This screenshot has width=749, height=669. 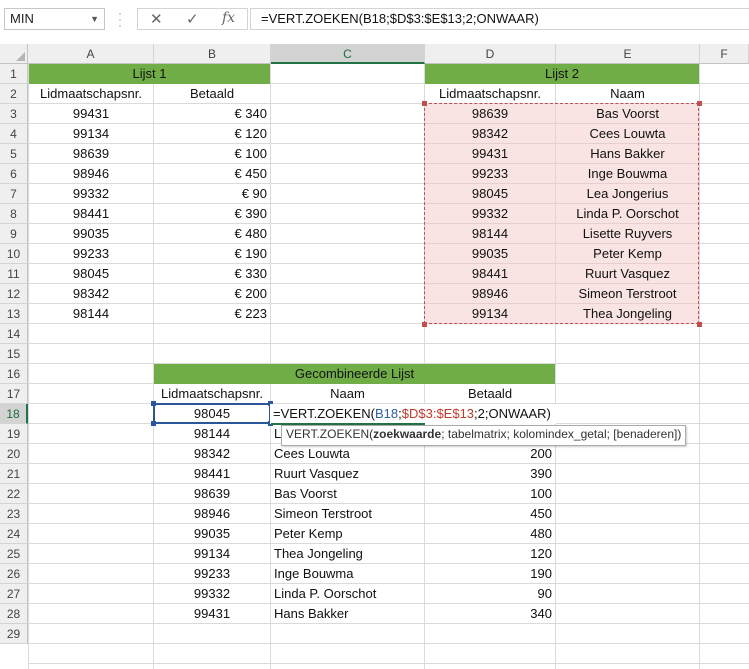 What do you see at coordinates (212, 134) in the screenshot?
I see `lijst1-paid-cell: € 120` at bounding box center [212, 134].